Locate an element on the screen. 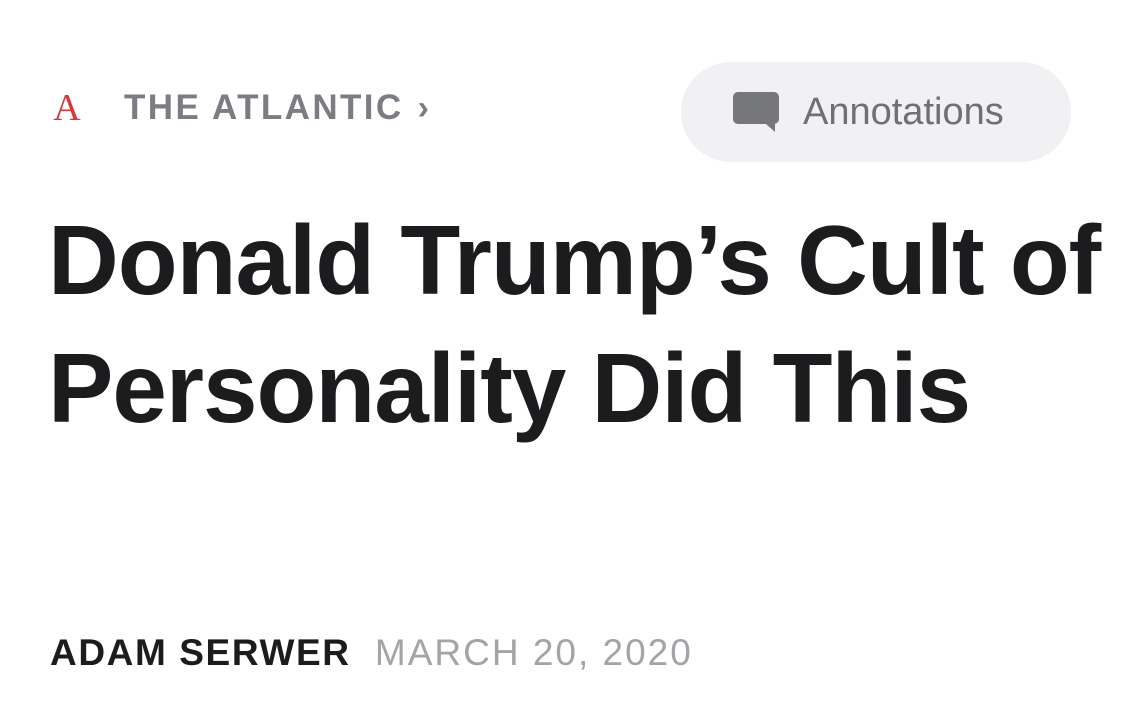 This screenshot has width=1125, height=719. annotations-label: Annotations is located at coordinates (903, 111).